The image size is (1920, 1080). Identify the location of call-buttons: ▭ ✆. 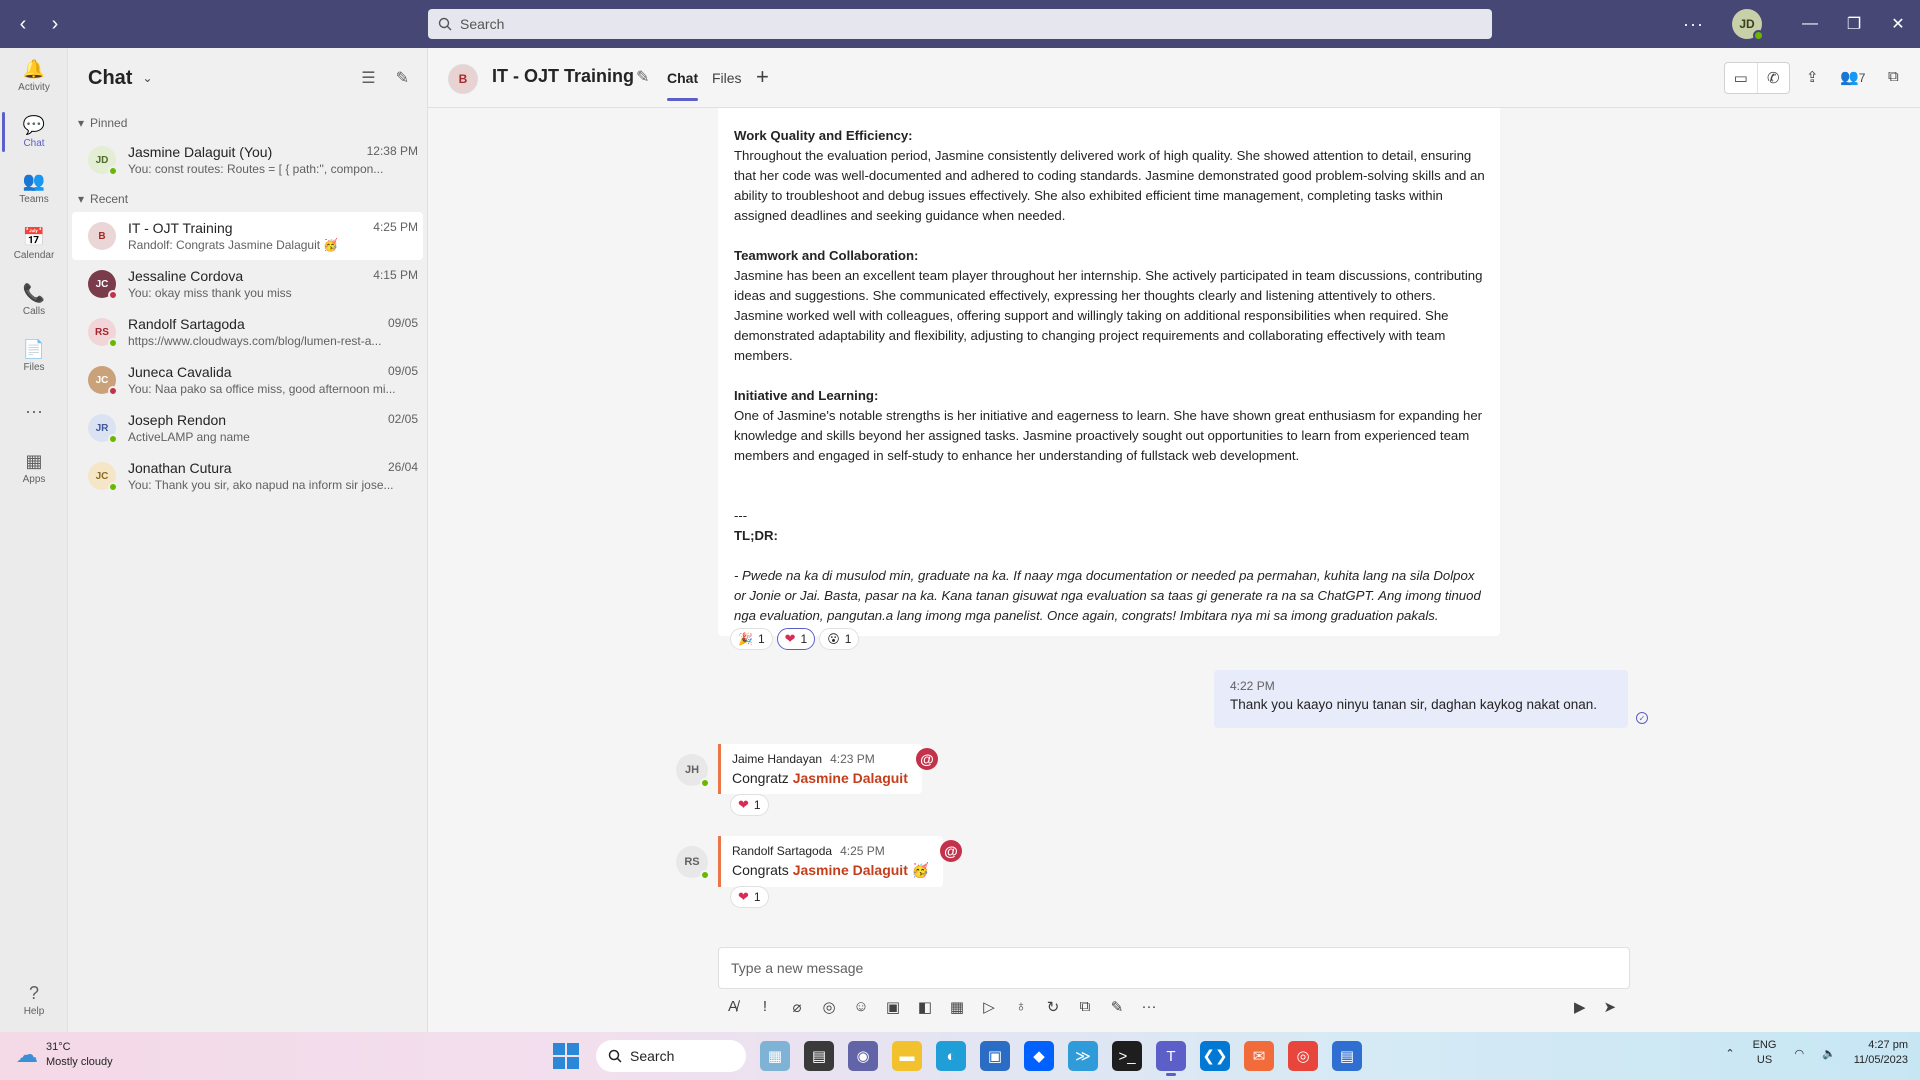
(1757, 78).